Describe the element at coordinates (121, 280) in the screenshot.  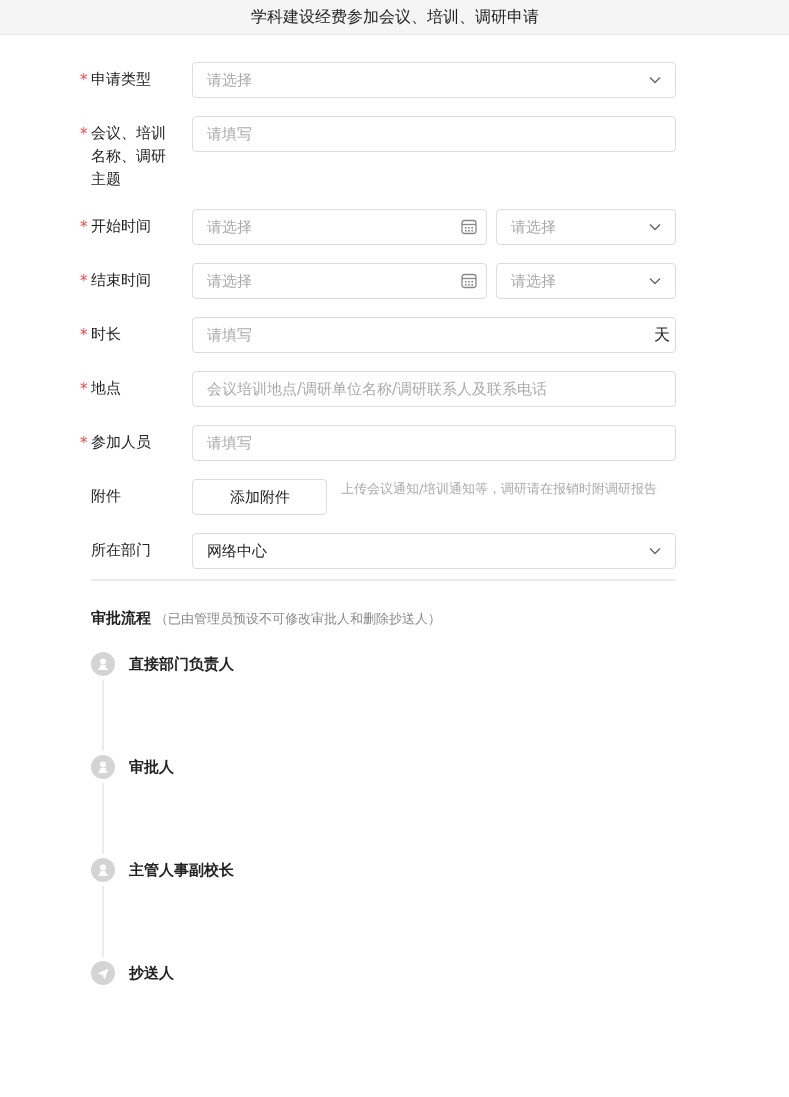
I see `field-label: 结束时间` at that location.